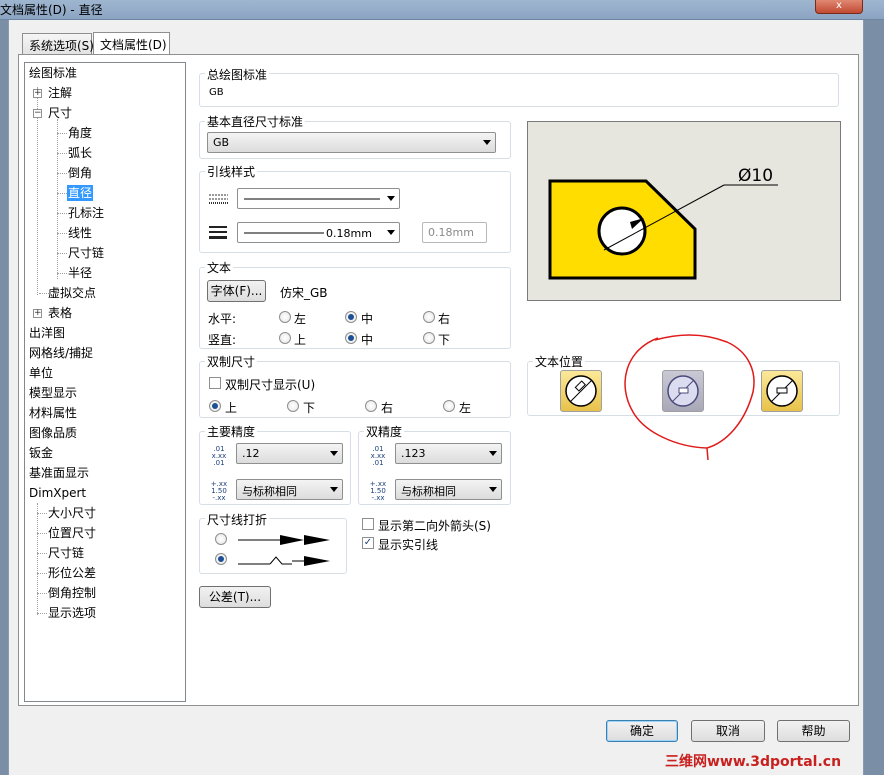 This screenshot has height=775, width=884. What do you see at coordinates (429, 338) in the screenshot?
I see `v-bottom-radio` at bounding box center [429, 338].